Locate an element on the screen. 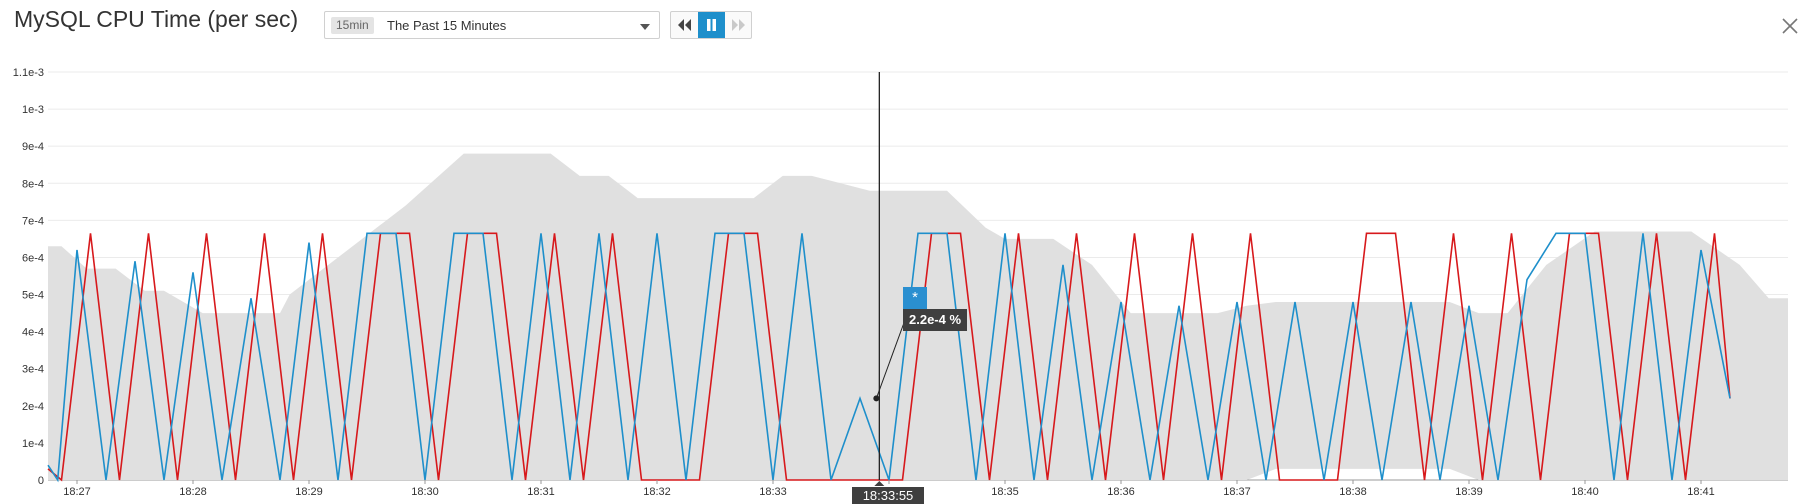 This screenshot has height=504, width=1804. x-tick-label: 18:33 is located at coordinates (773, 492).